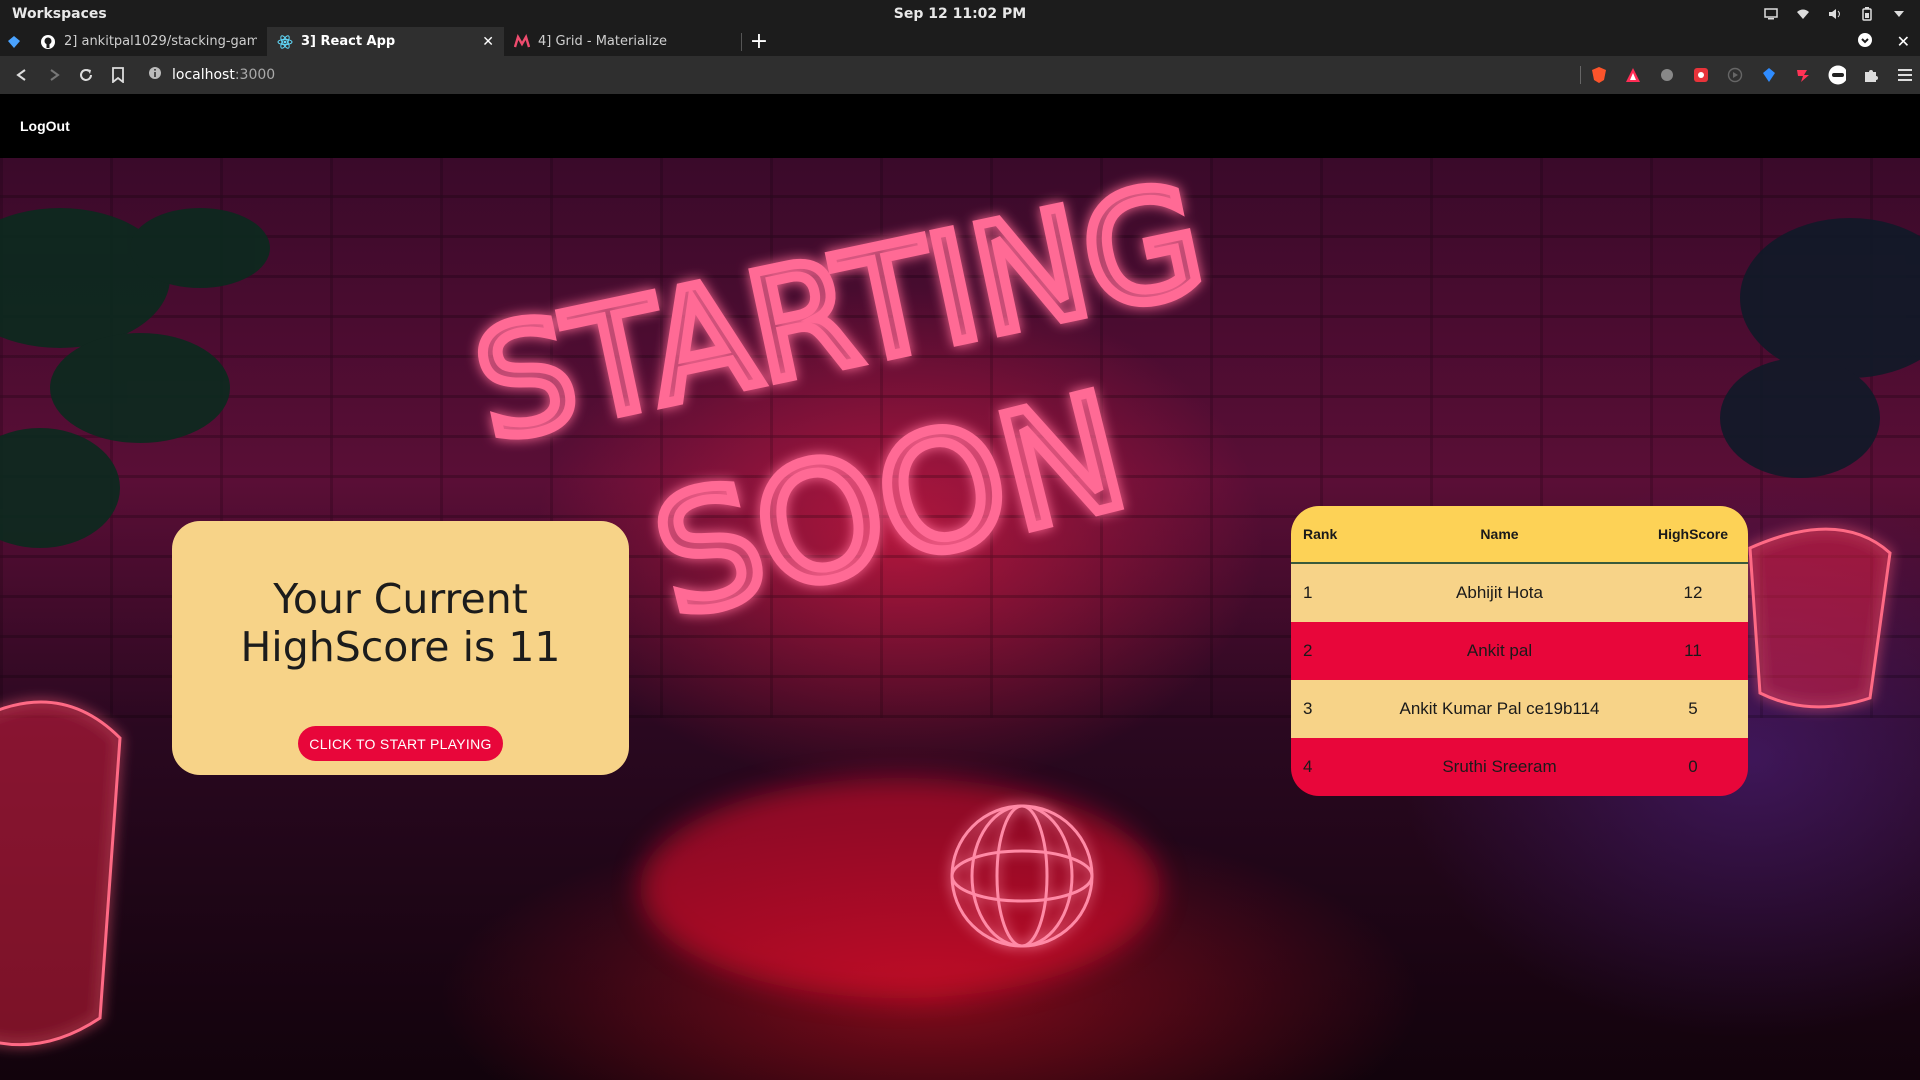 This screenshot has width=1920, height=1080. Describe the element at coordinates (1883, 41) in the screenshot. I see `tab-strip-controls: ✕` at that location.